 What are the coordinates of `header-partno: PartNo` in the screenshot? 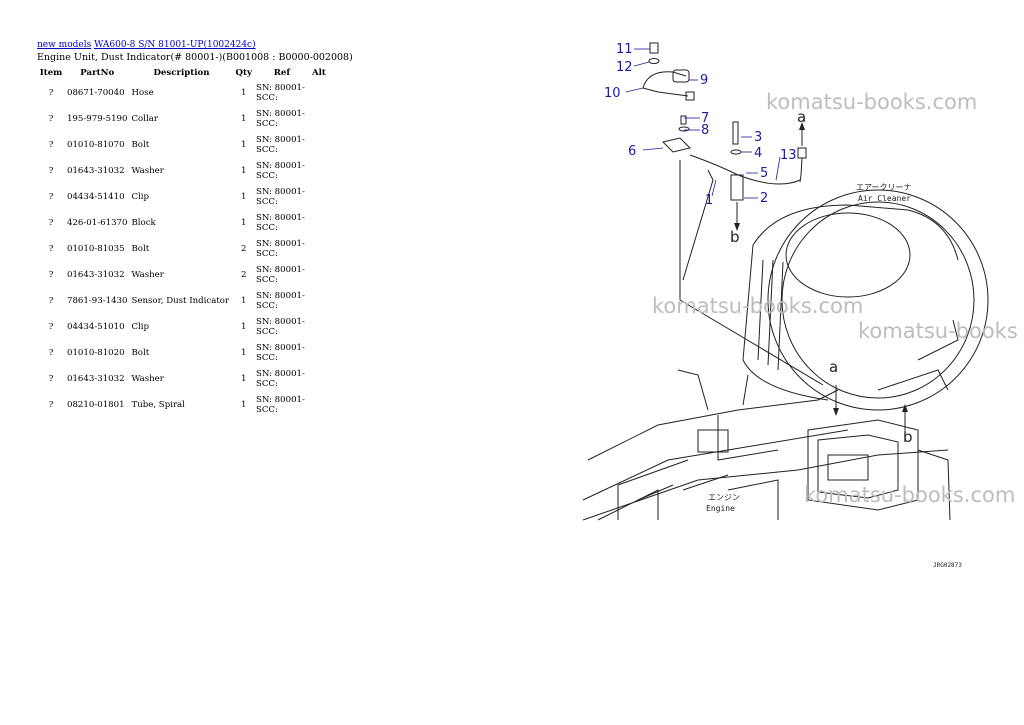 It's located at (97, 73).